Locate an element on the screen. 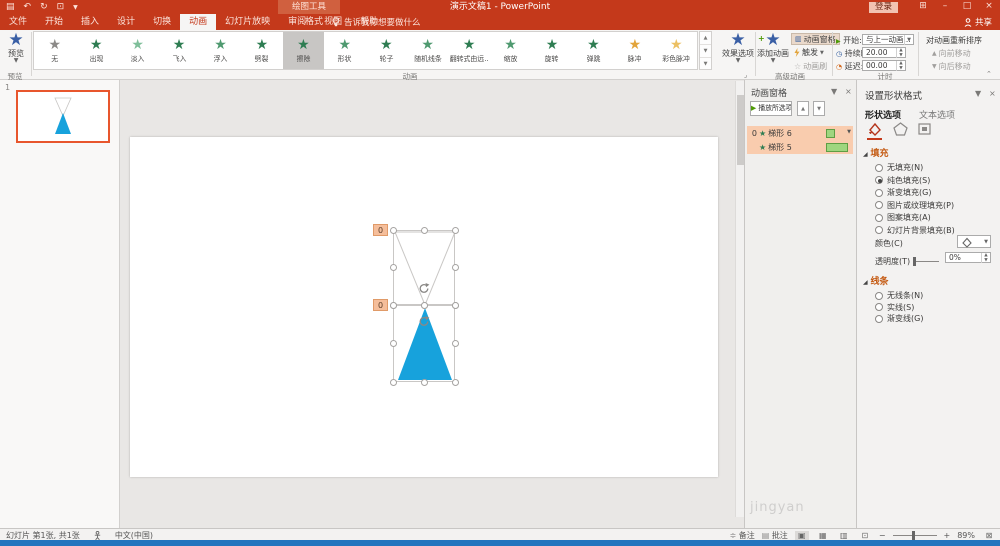 This screenshot has height=546, width=1000. language-indicator: 中文(中国) is located at coordinates (134, 535).